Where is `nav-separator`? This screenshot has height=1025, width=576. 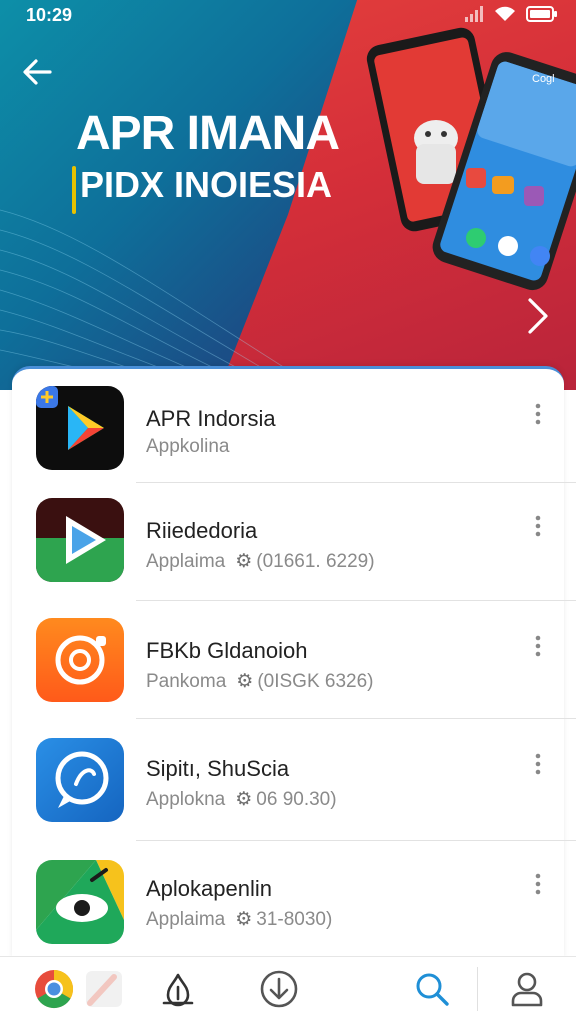 nav-separator is located at coordinates (477, 989).